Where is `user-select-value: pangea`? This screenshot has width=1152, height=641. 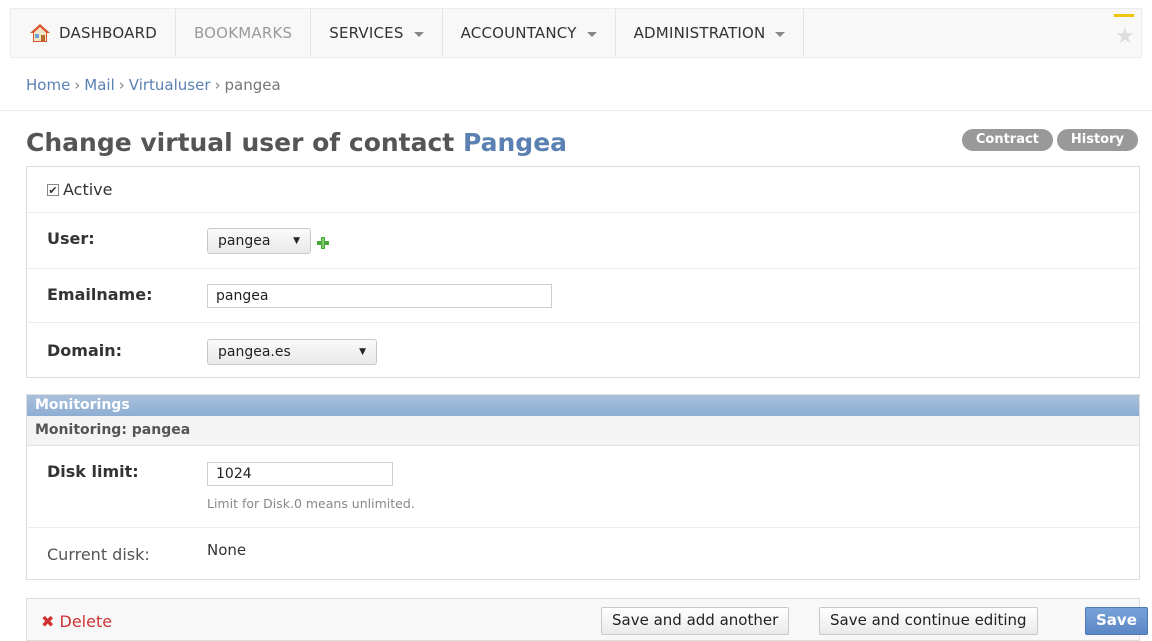
user-select-value: pangea is located at coordinates (244, 241).